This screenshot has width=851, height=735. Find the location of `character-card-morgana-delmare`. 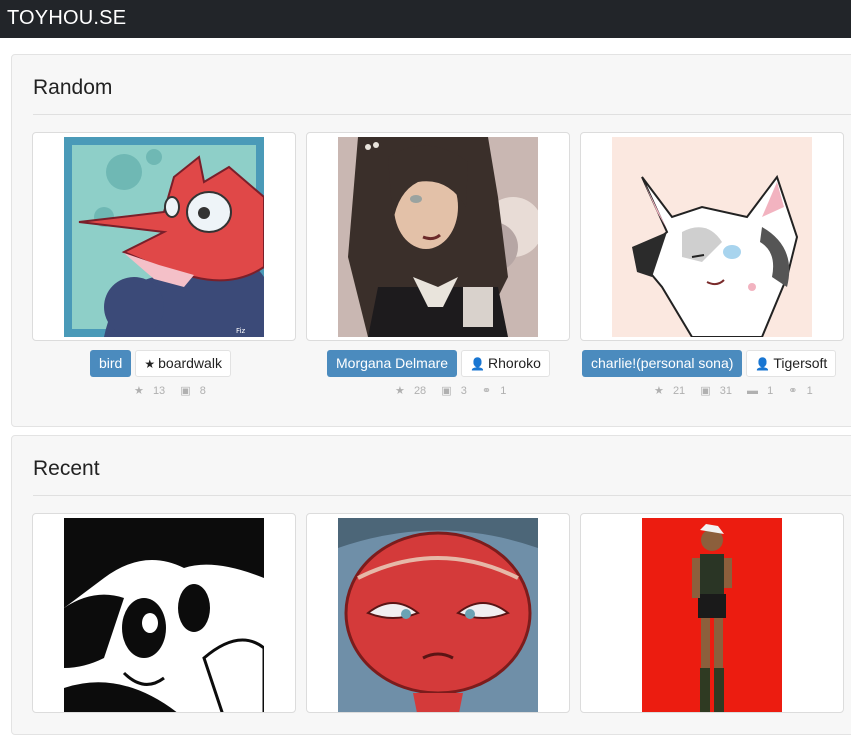

character-card-morgana-delmare is located at coordinates (438, 236).